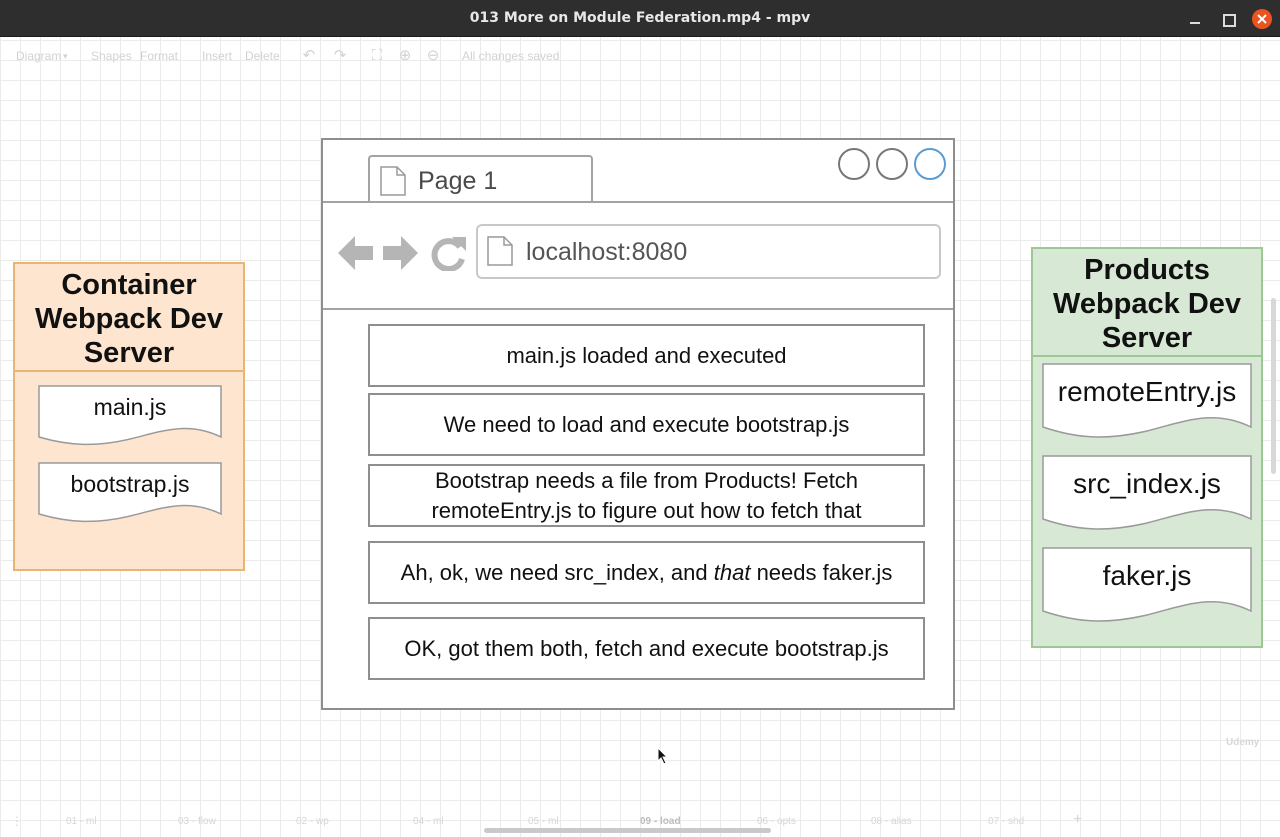  I want to click on shapes-button: Shapes, so click(111, 56).